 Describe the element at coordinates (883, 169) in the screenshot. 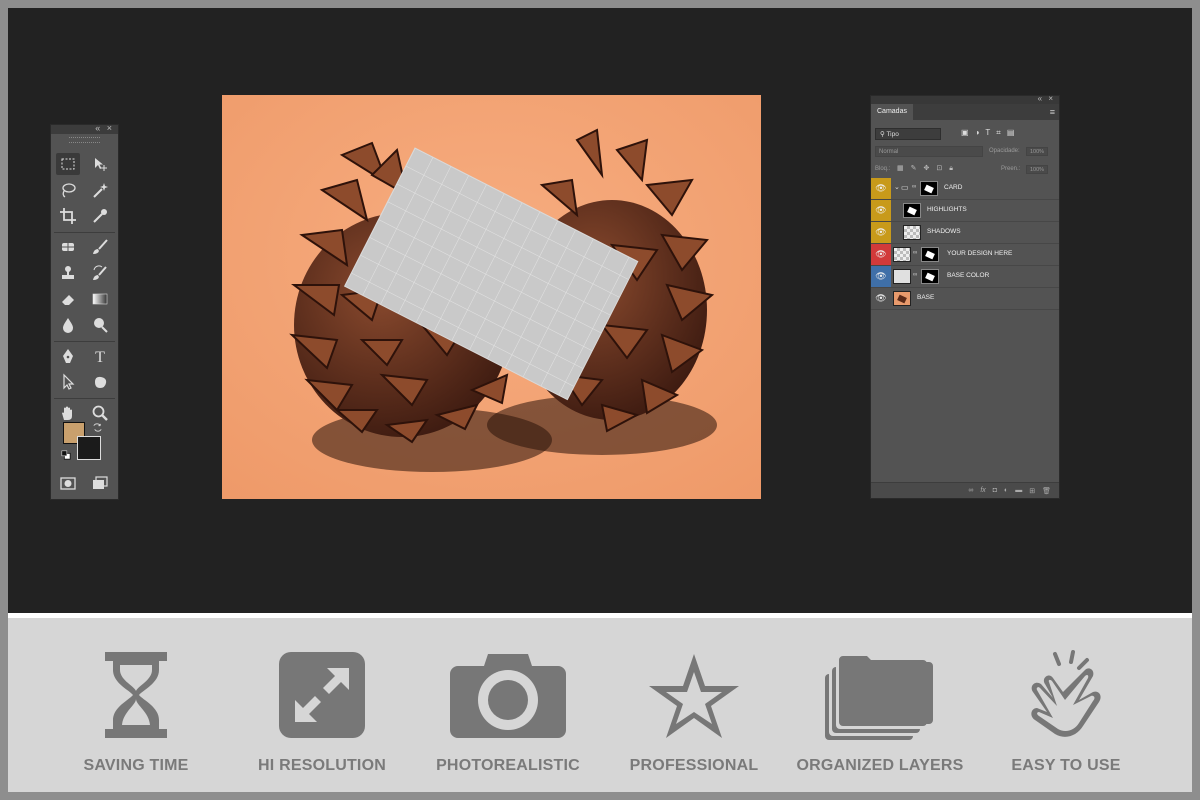

I see `lock-label: Bloq.:` at that location.